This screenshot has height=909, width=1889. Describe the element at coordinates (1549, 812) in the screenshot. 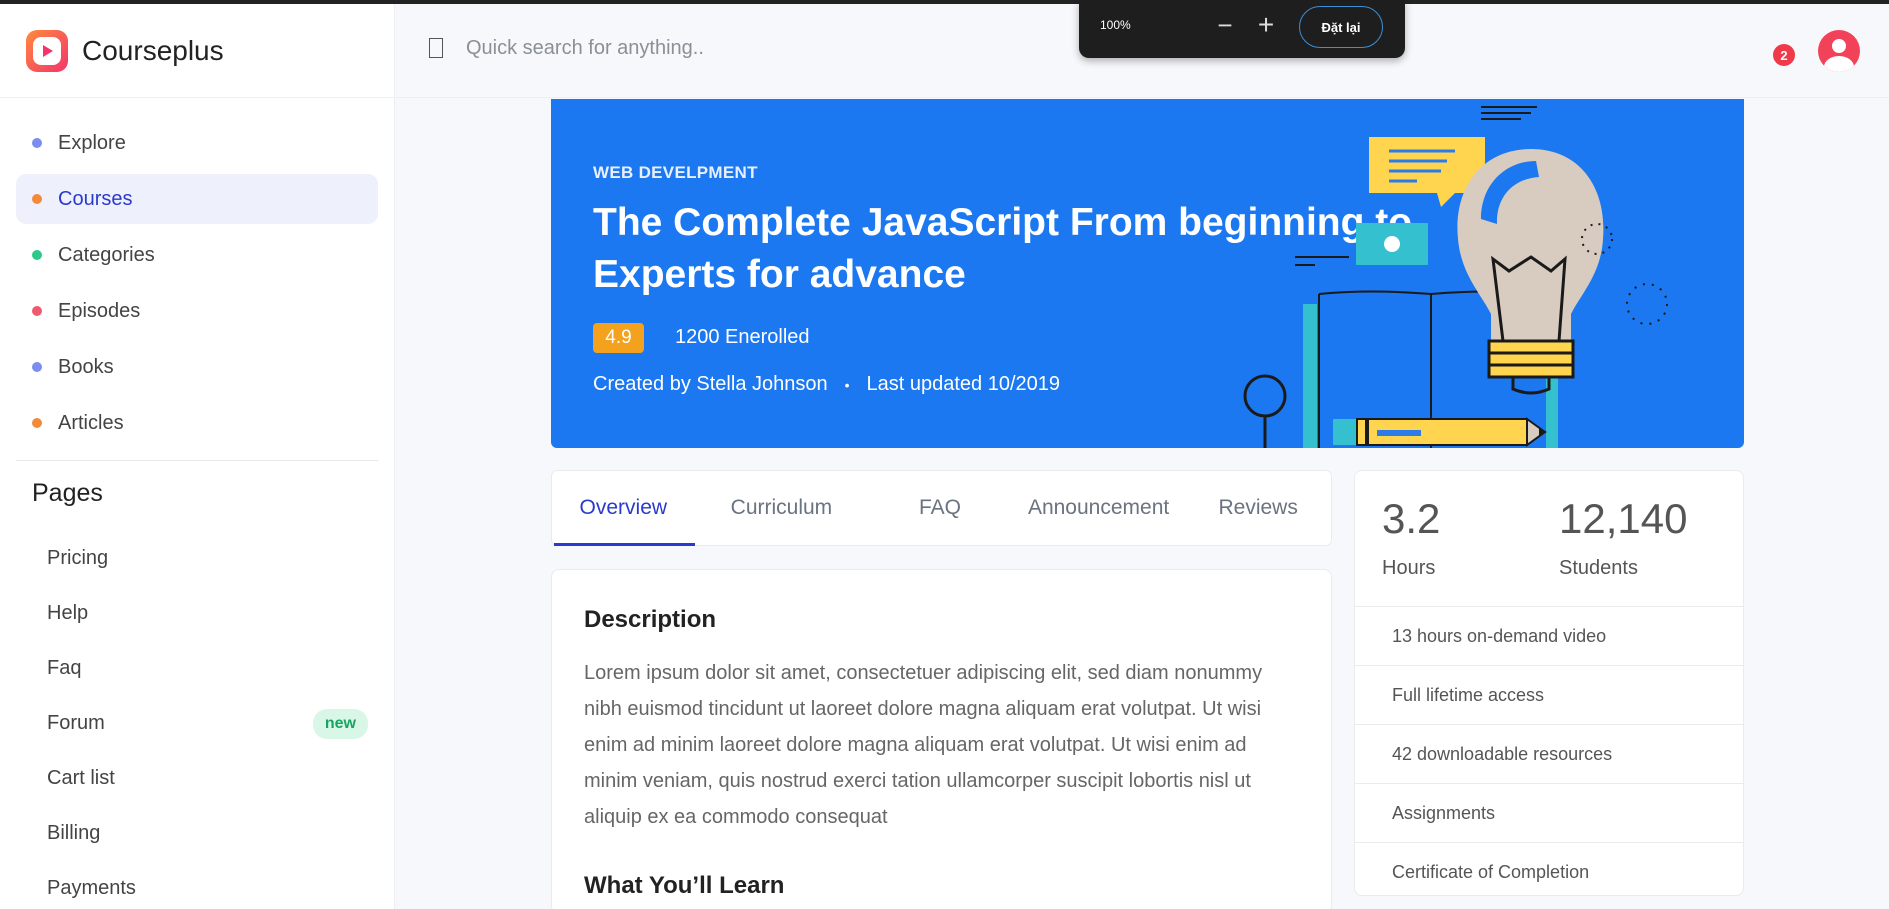

I see `feature-item: Assignments` at that location.